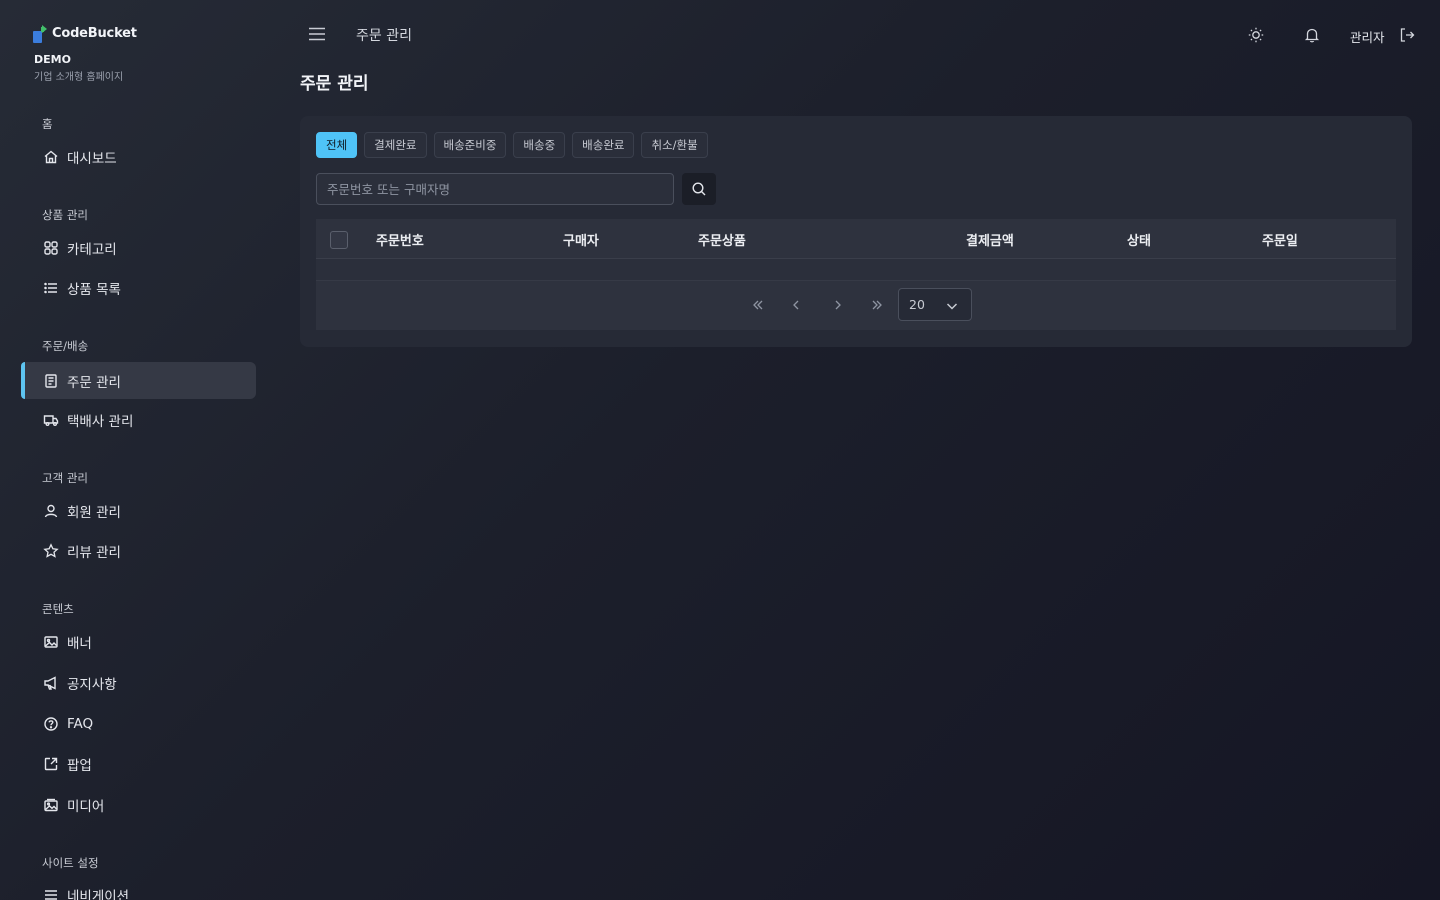 This screenshot has width=1440, height=900. What do you see at coordinates (1312, 35) in the screenshot?
I see `notification-bell-icon` at bounding box center [1312, 35].